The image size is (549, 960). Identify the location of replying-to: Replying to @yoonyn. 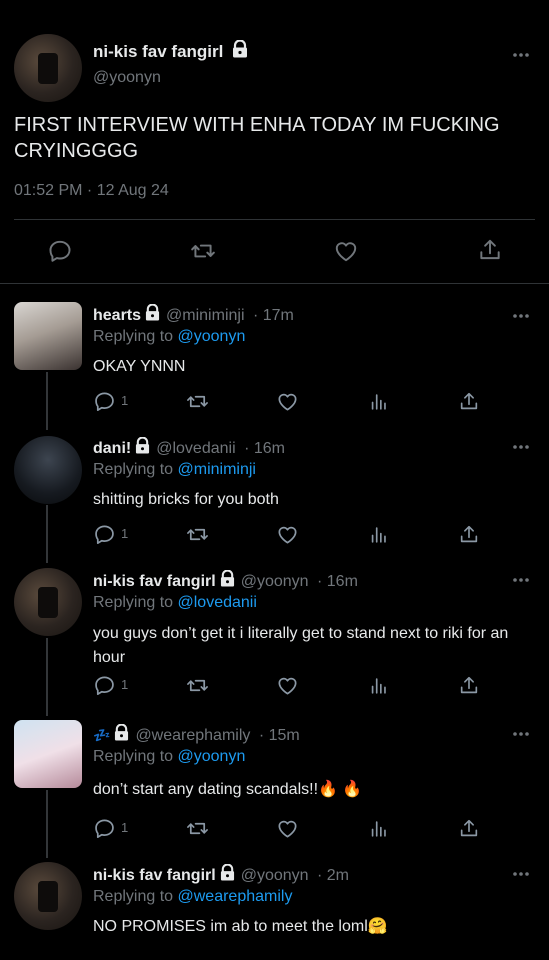
(169, 337).